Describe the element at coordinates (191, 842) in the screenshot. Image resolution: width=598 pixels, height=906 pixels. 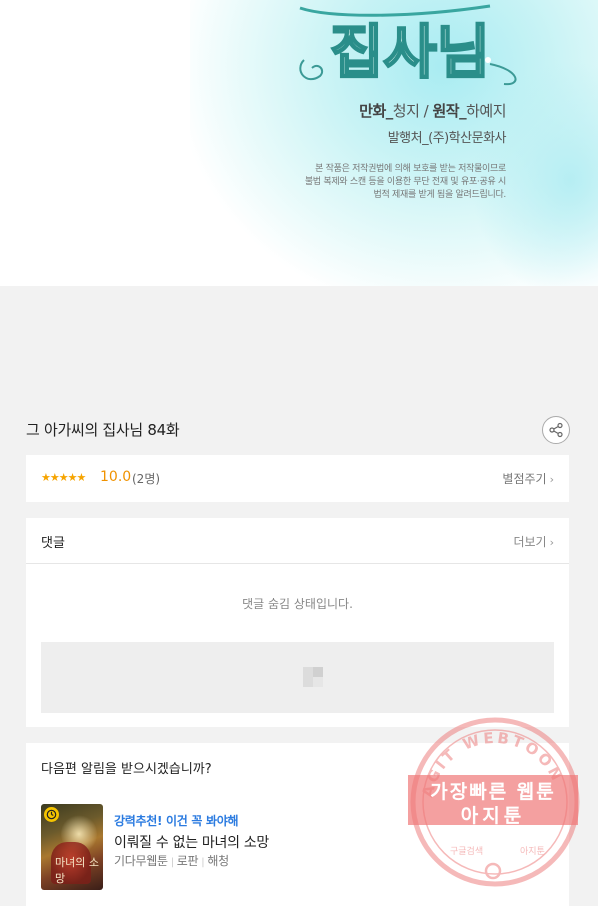
I see `recommendation-title: 이뤄질 수 없는 마녀의 소망` at that location.